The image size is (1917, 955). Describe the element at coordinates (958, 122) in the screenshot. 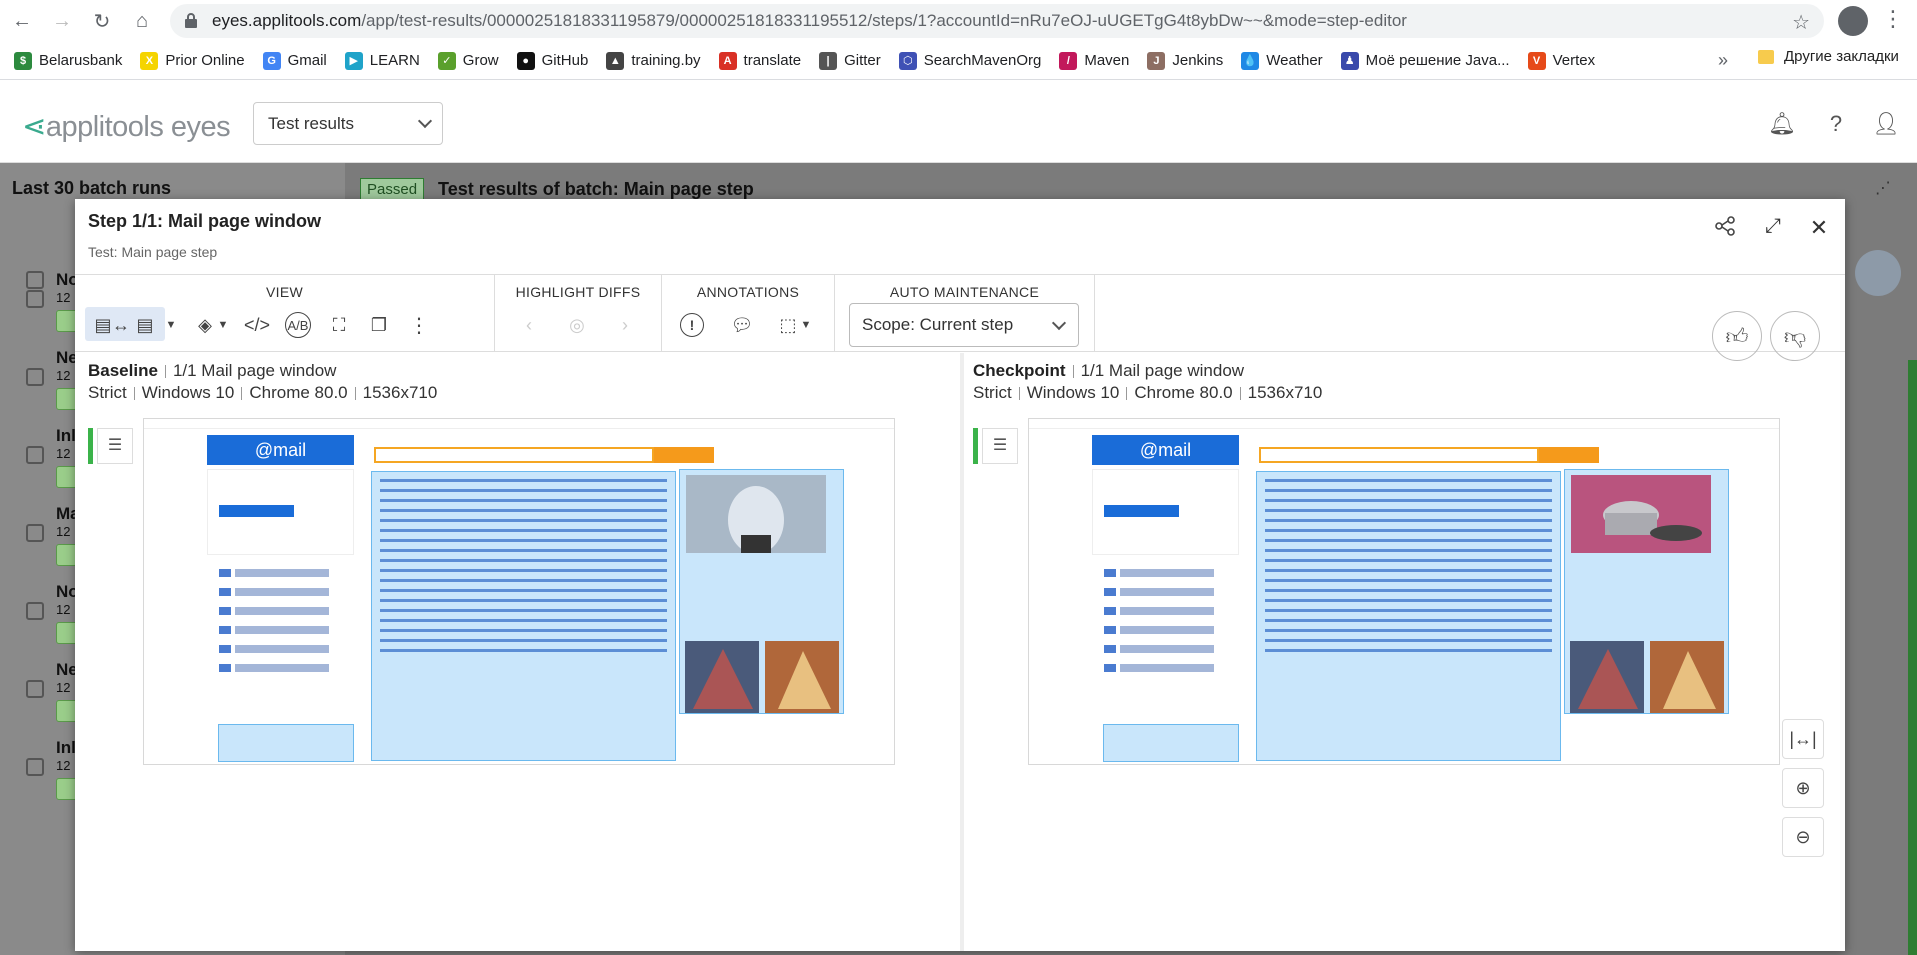

I see `app-header: ⋖applitools eyes Test results 🔔︎ ? 👤︎` at that location.